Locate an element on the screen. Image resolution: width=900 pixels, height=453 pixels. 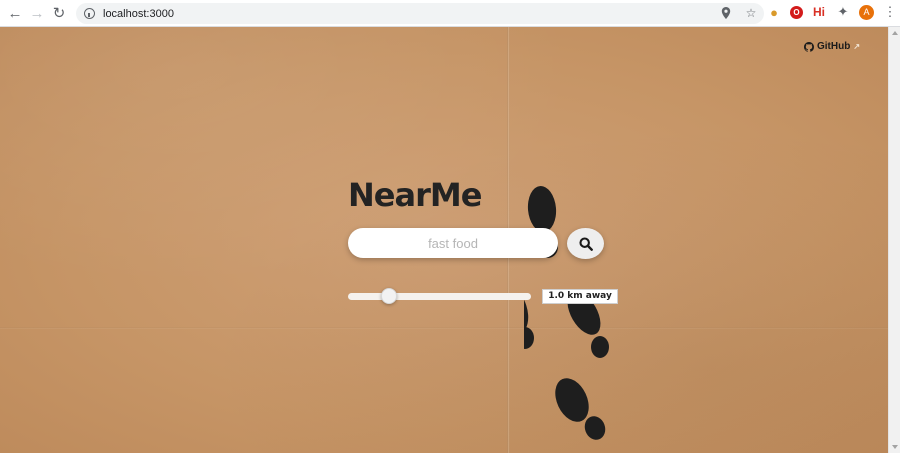
github-link: GitHub ↗ is located at coordinates (832, 46).